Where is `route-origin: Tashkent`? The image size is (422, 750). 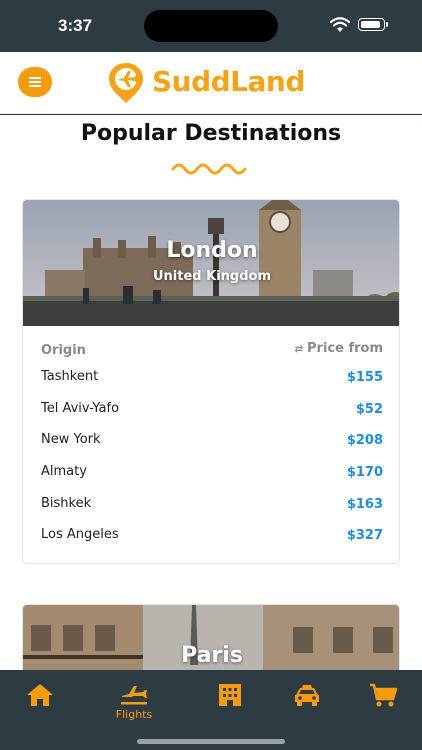 route-origin: Tashkent is located at coordinates (70, 376).